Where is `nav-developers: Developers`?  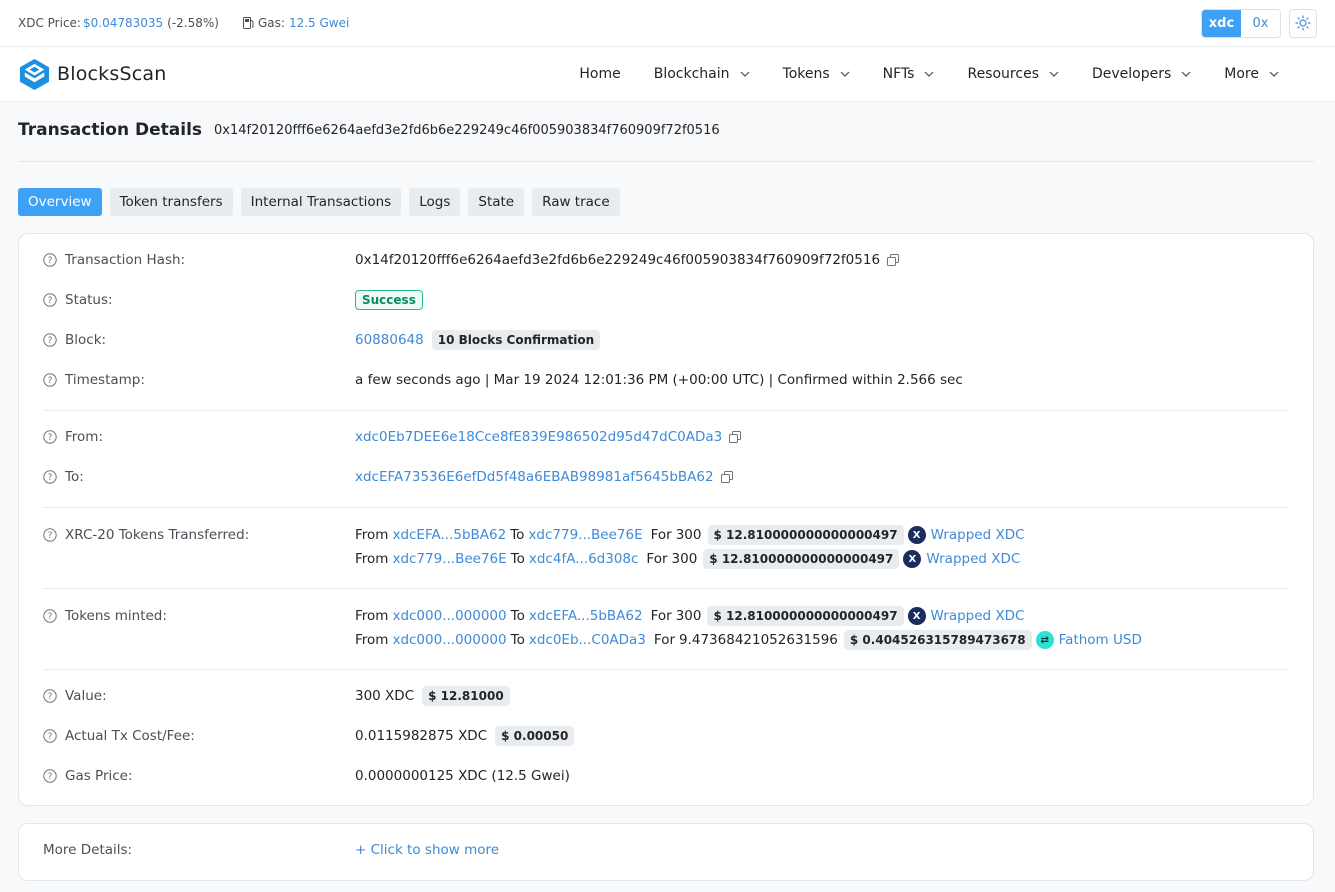 nav-developers: Developers is located at coordinates (1141, 74).